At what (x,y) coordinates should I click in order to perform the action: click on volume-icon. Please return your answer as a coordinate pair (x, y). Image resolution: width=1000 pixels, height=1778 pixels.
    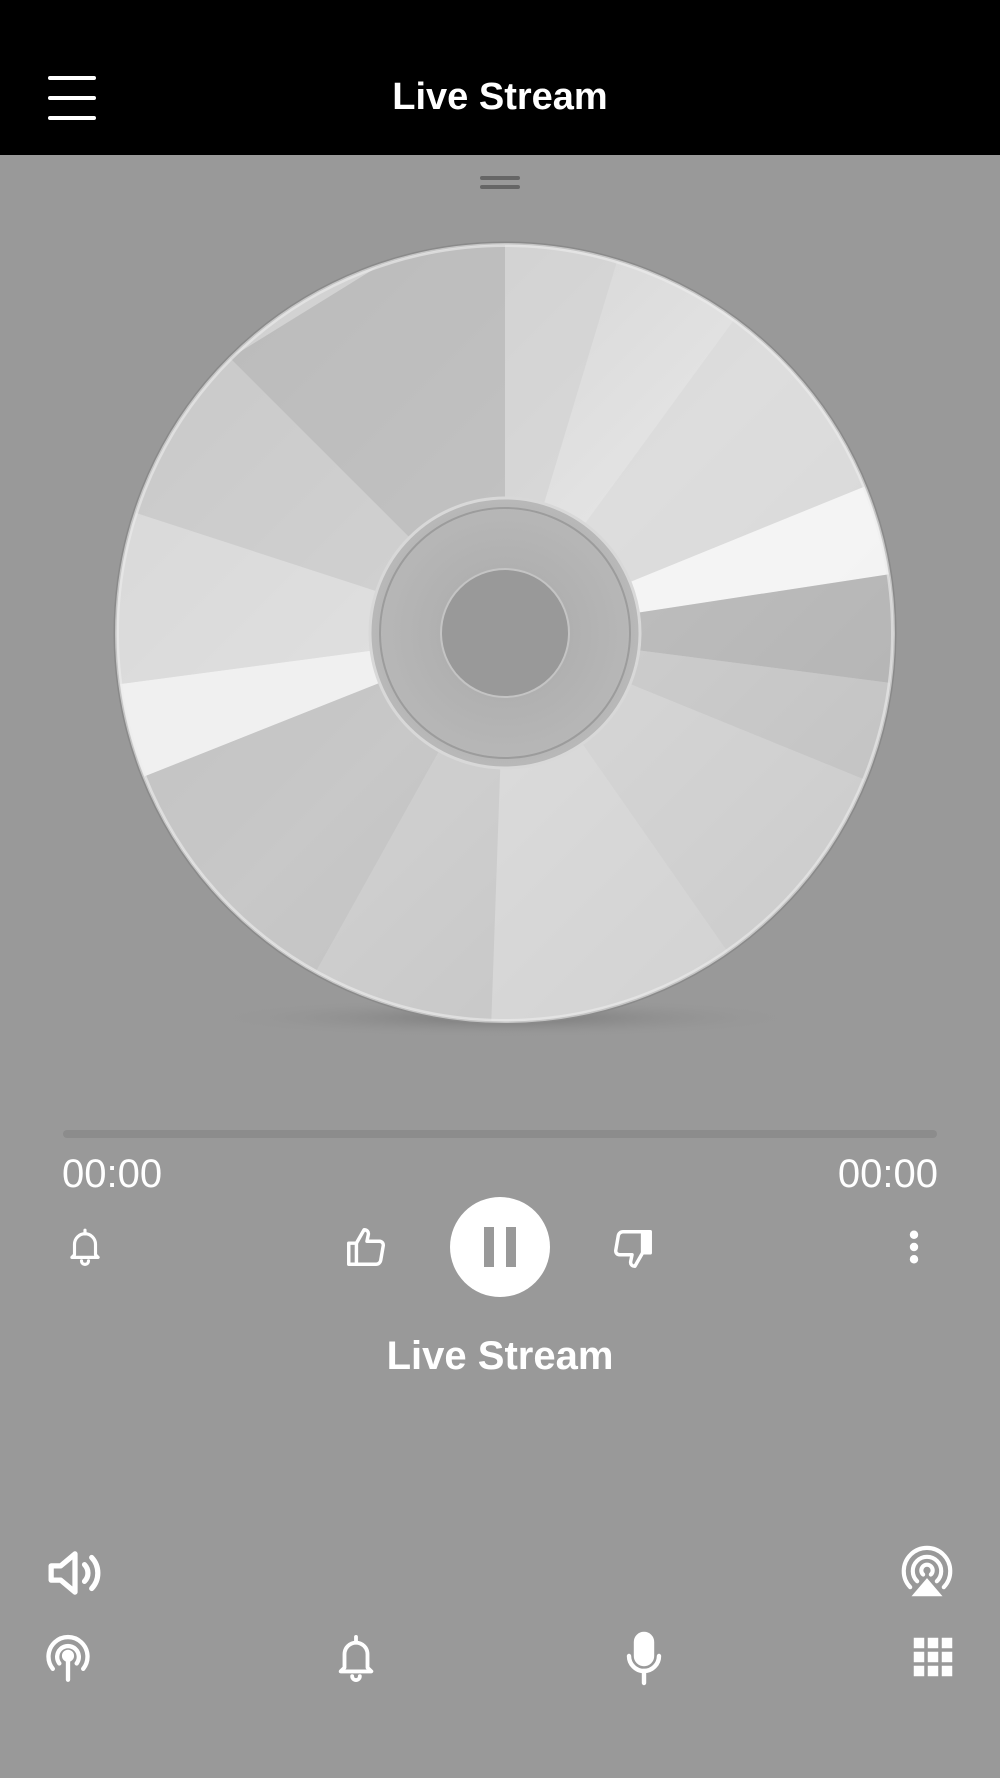
    Looking at the image, I should click on (75, 1573).